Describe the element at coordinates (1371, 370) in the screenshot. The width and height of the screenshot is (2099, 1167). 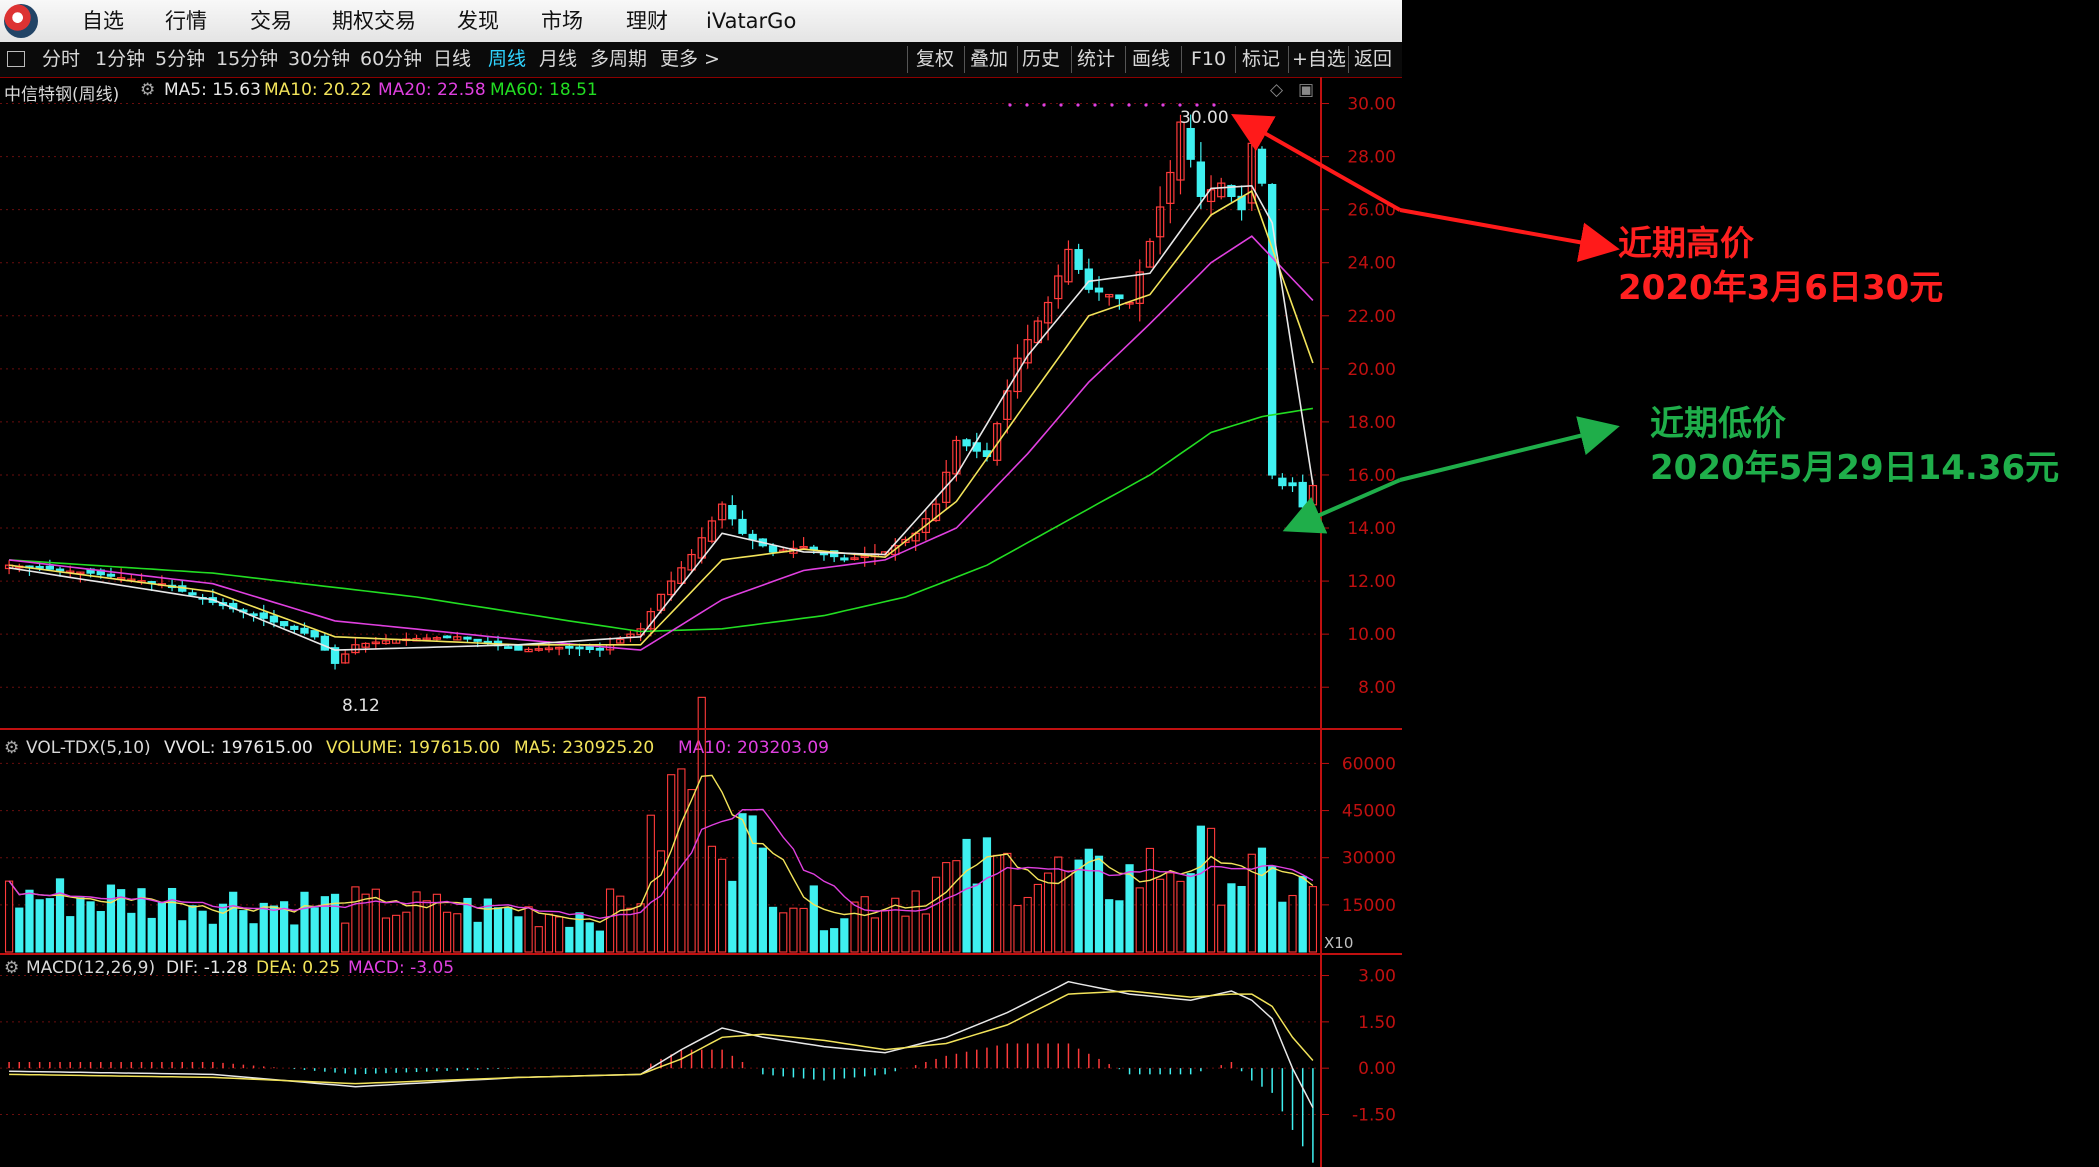
I see `price-tick-label: 20.00` at that location.